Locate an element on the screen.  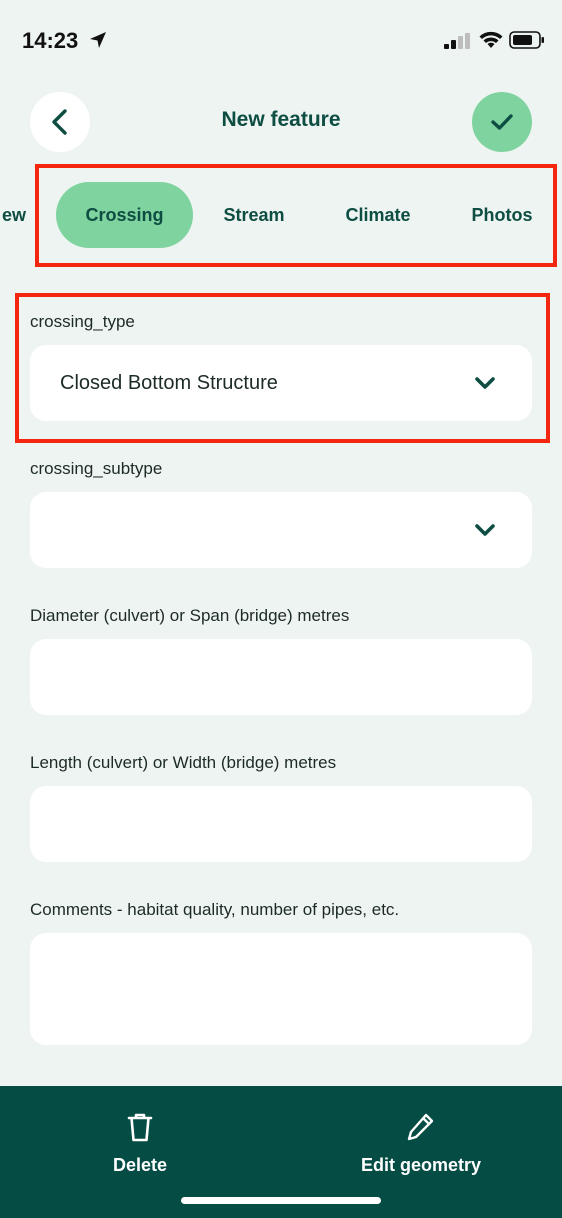
confirm-button is located at coordinates (502, 122).